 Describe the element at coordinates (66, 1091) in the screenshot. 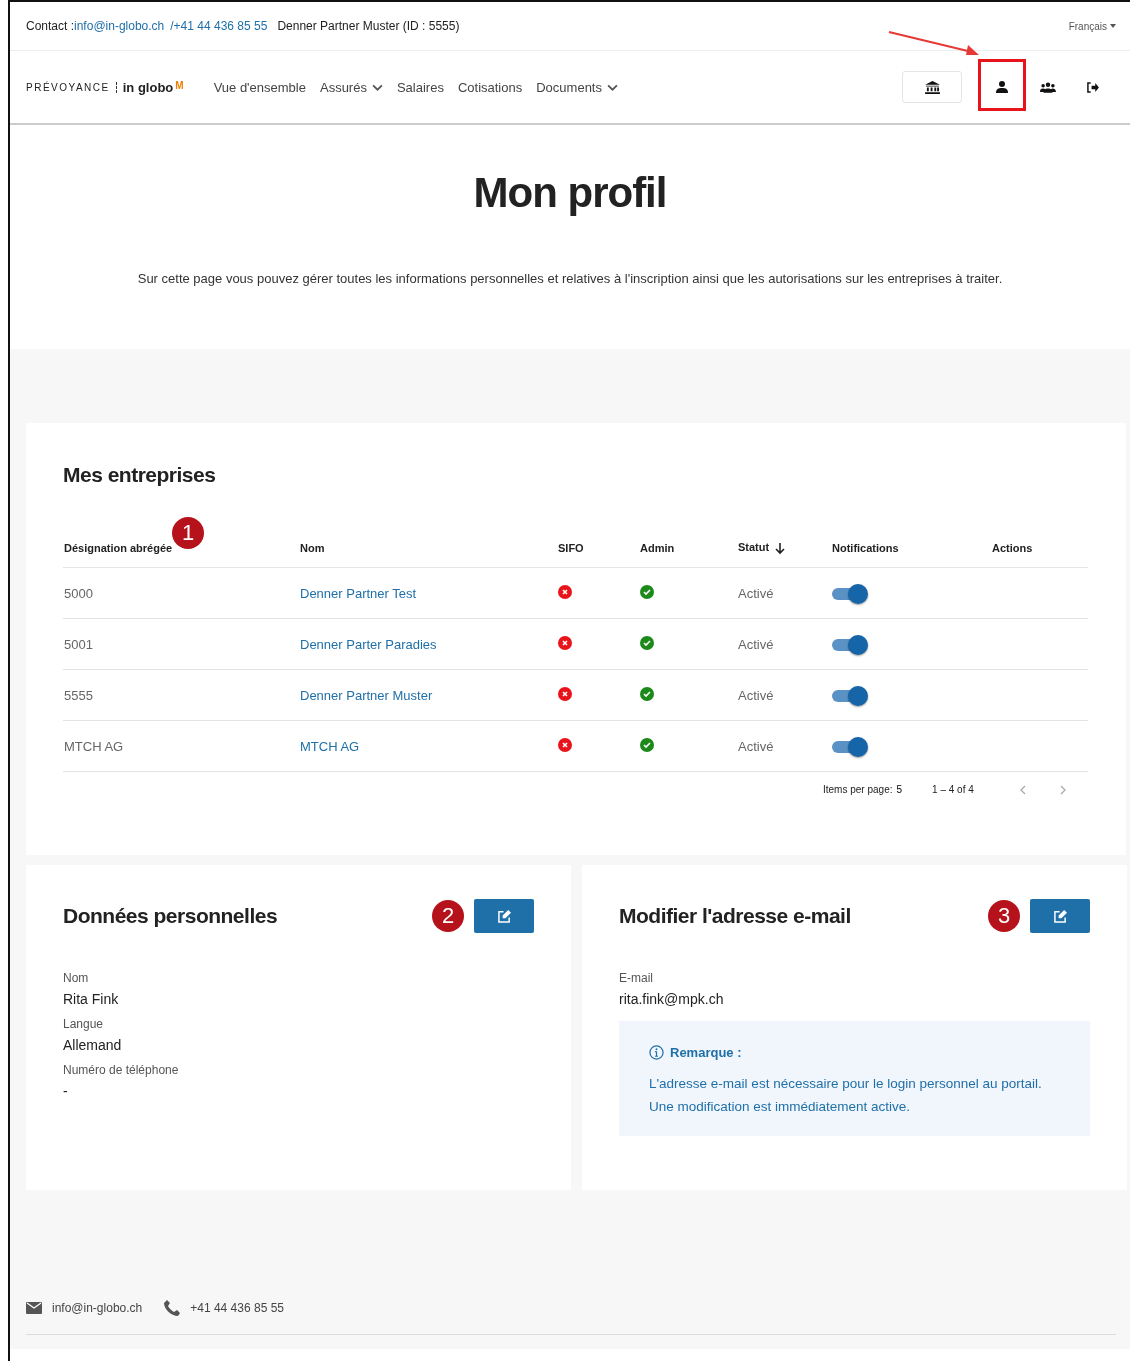

I see `field-value: -` at that location.